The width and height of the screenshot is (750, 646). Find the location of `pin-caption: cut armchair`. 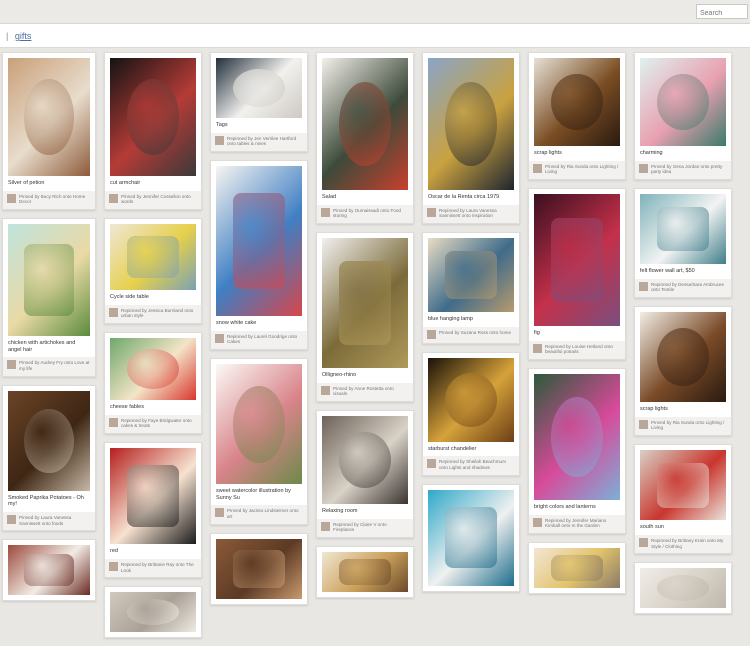

pin-caption: cut armchair is located at coordinates (125, 183).